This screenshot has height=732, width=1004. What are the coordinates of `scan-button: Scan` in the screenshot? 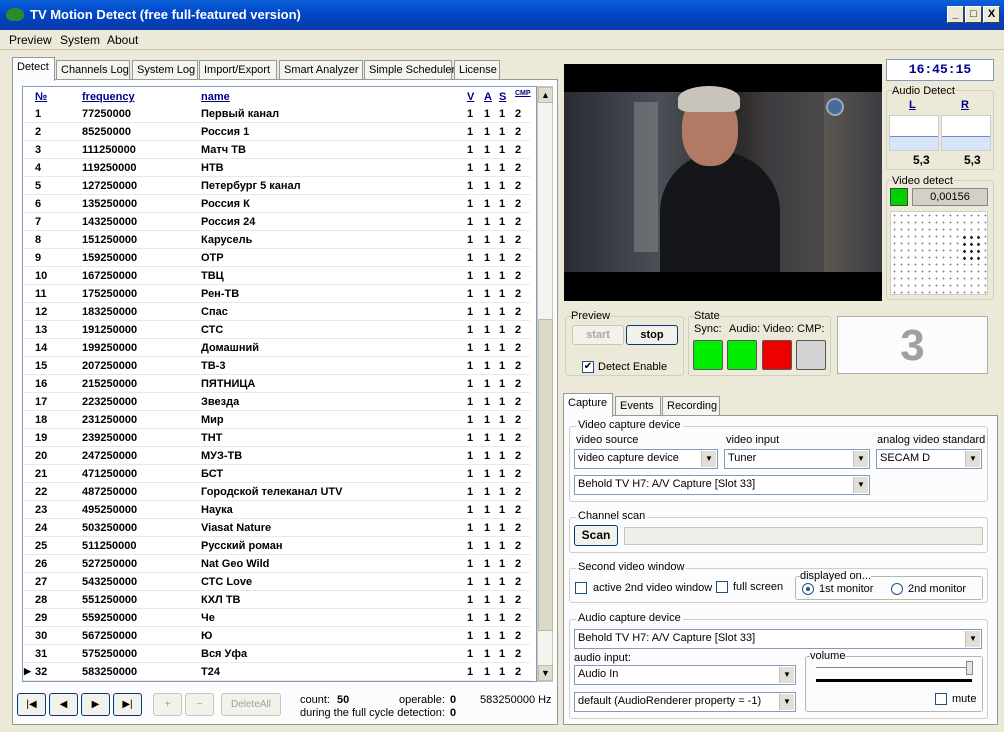 It's located at (596, 535).